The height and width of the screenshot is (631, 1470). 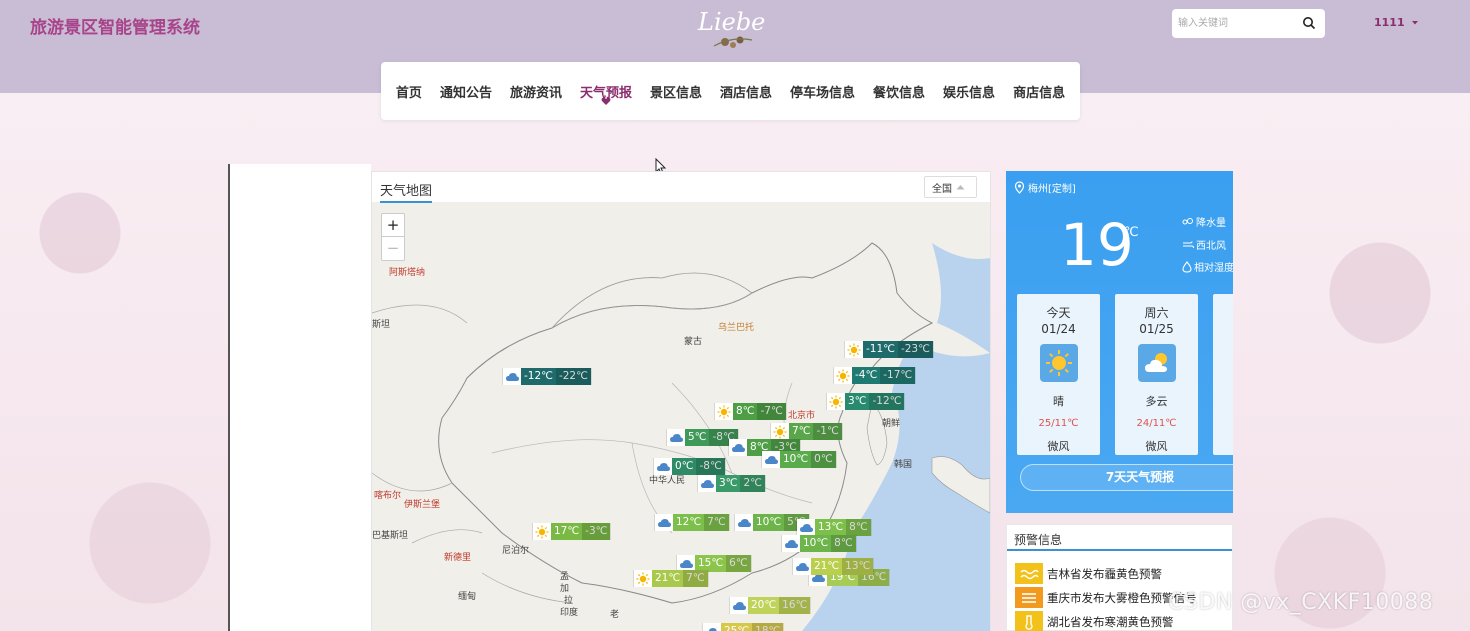 What do you see at coordinates (1058, 329) in the screenshot?
I see `day-date: 01/24` at bounding box center [1058, 329].